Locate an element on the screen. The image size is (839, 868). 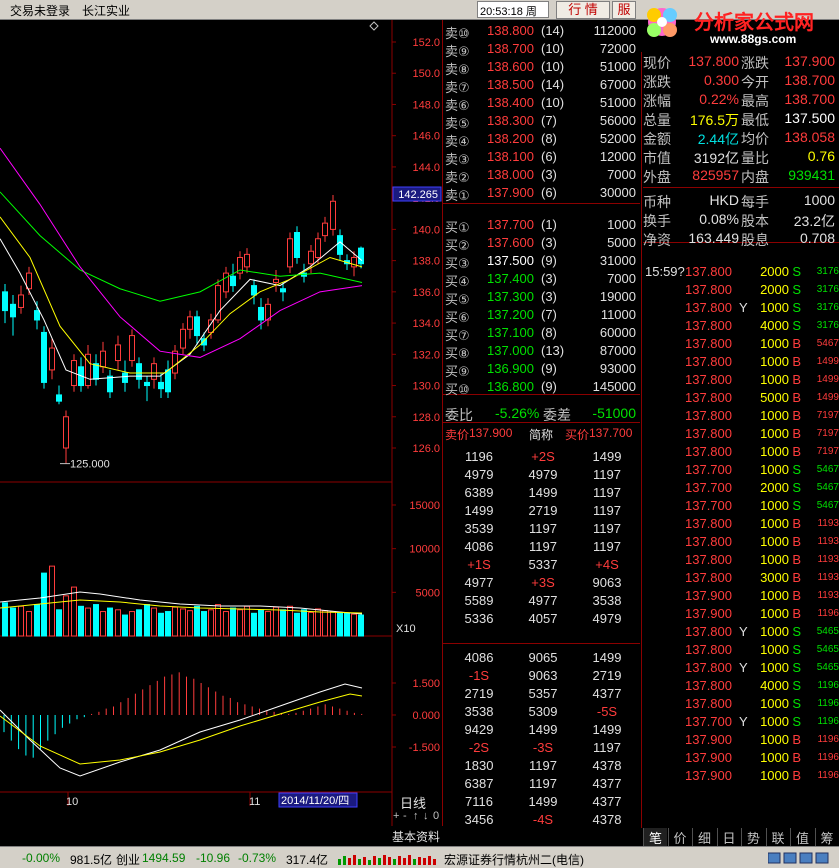
broker-code: -1S is located at coordinates (479, 675).